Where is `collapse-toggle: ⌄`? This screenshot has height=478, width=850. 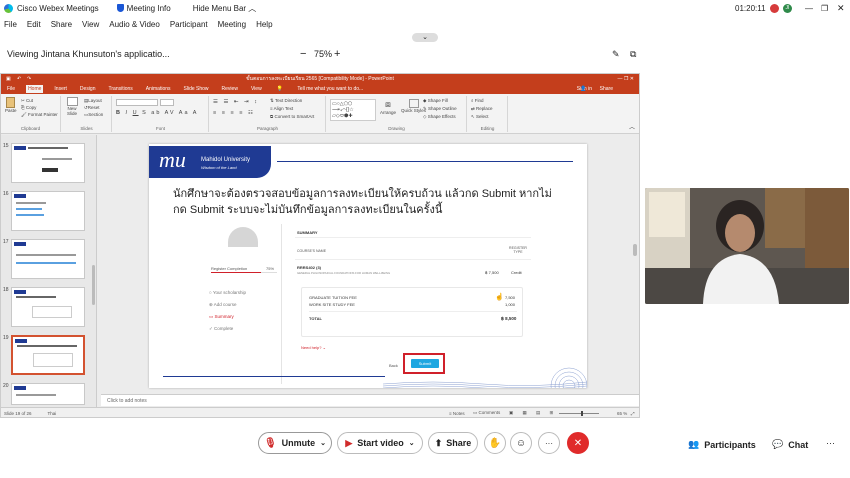
collapse-toggle: ⌄ is located at coordinates (425, 37).